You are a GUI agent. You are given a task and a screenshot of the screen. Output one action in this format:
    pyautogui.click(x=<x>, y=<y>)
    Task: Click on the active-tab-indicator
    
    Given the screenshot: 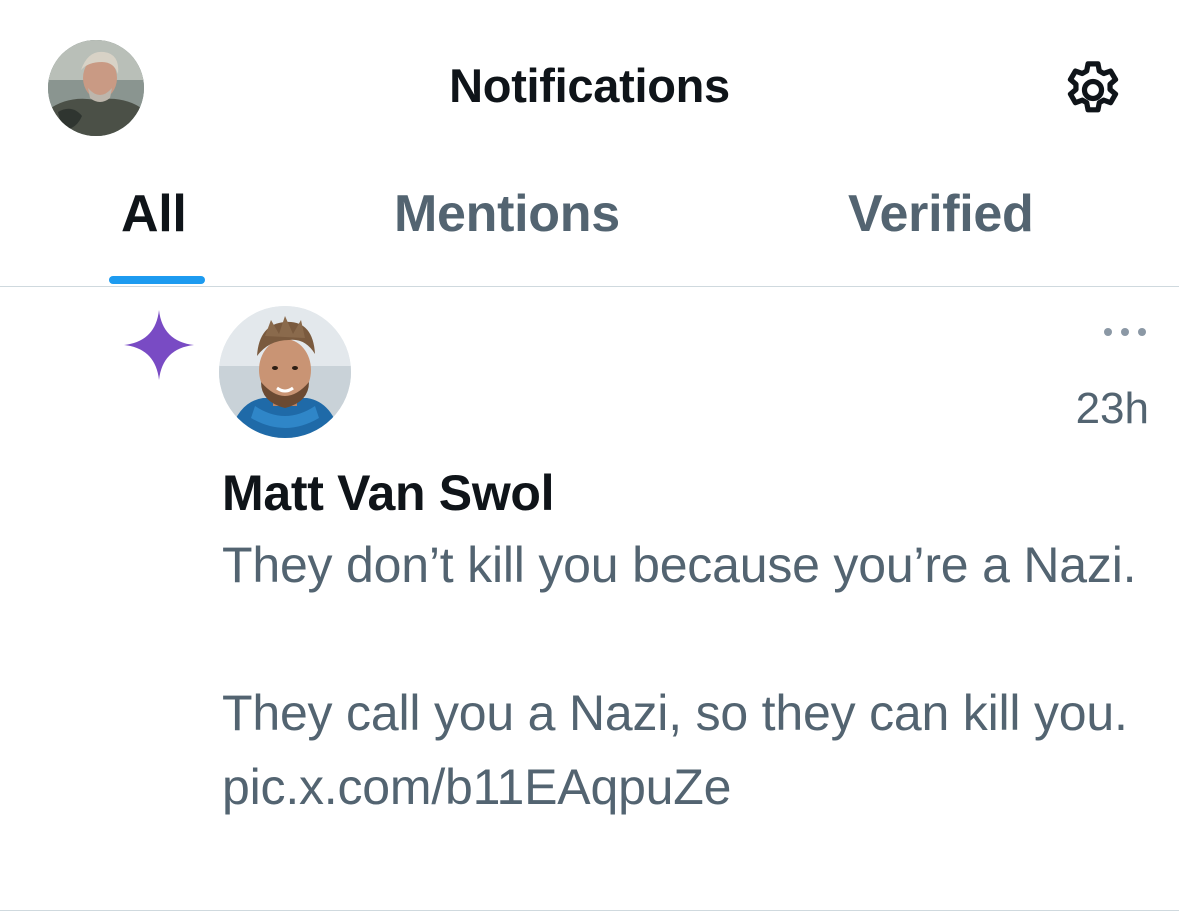 What is the action you would take?
    pyautogui.click(x=157, y=280)
    